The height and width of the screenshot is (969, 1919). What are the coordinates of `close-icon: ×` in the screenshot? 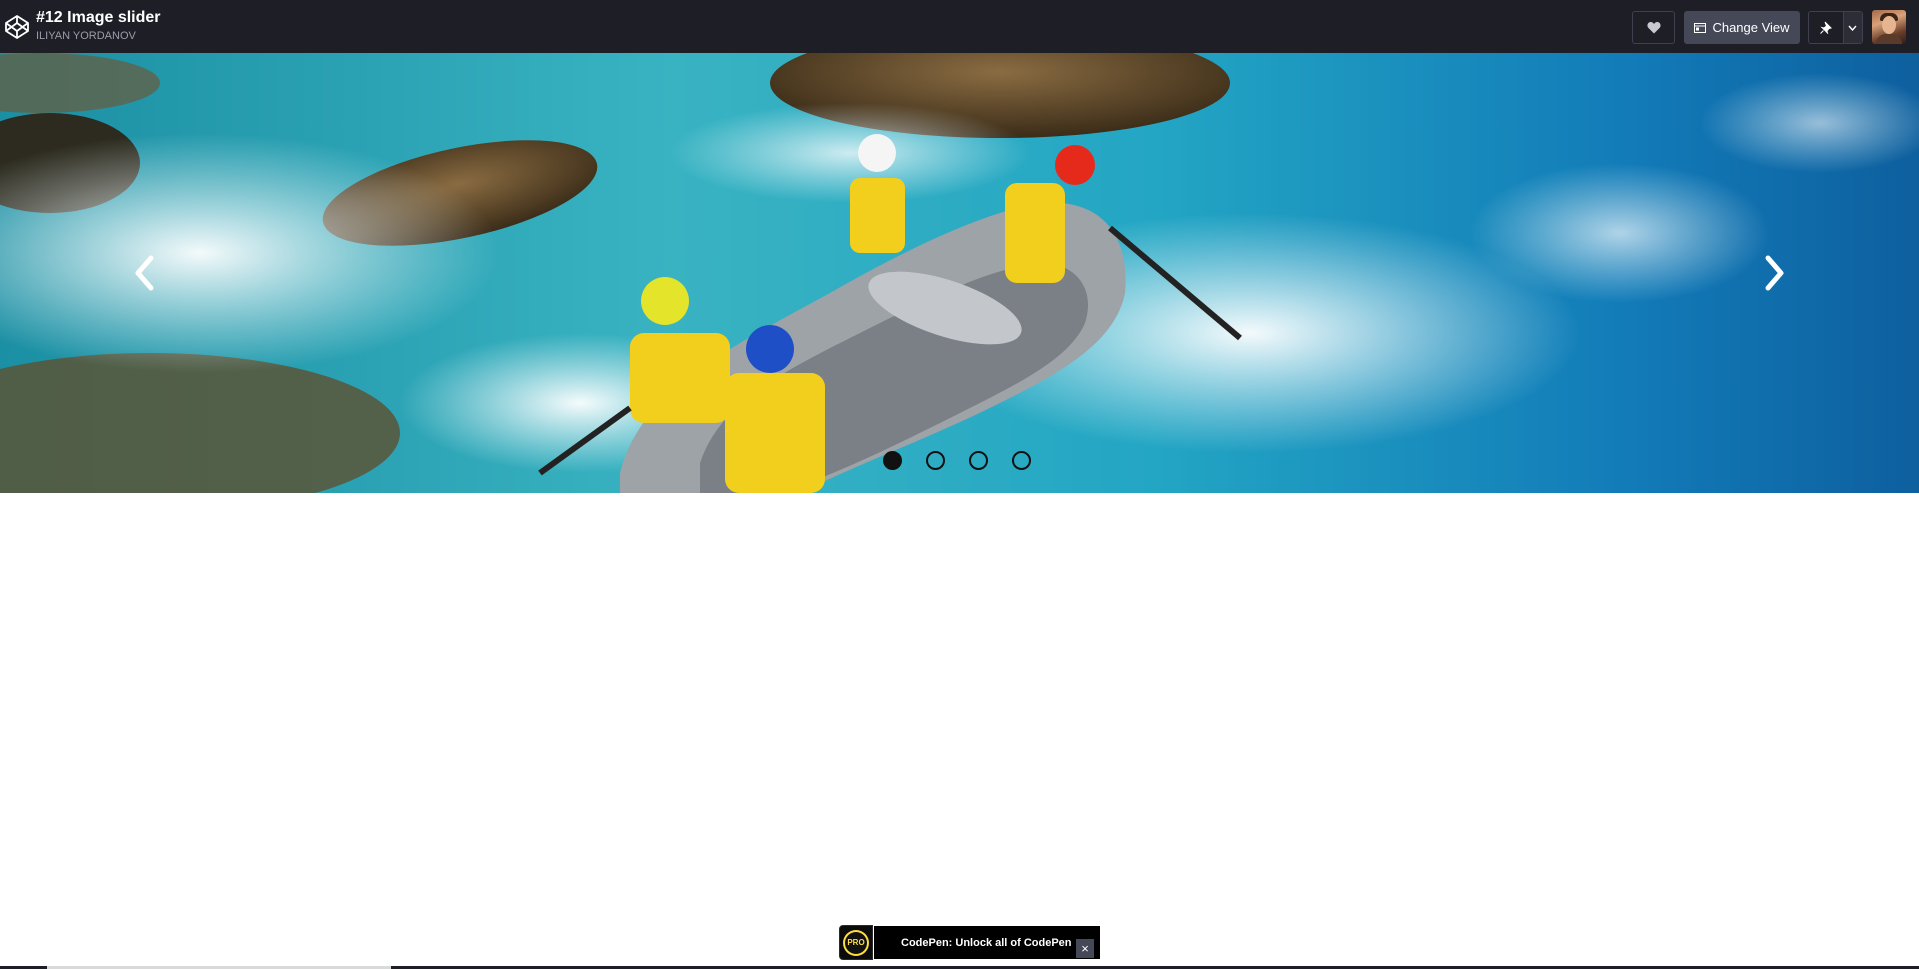 It's located at (1085, 948).